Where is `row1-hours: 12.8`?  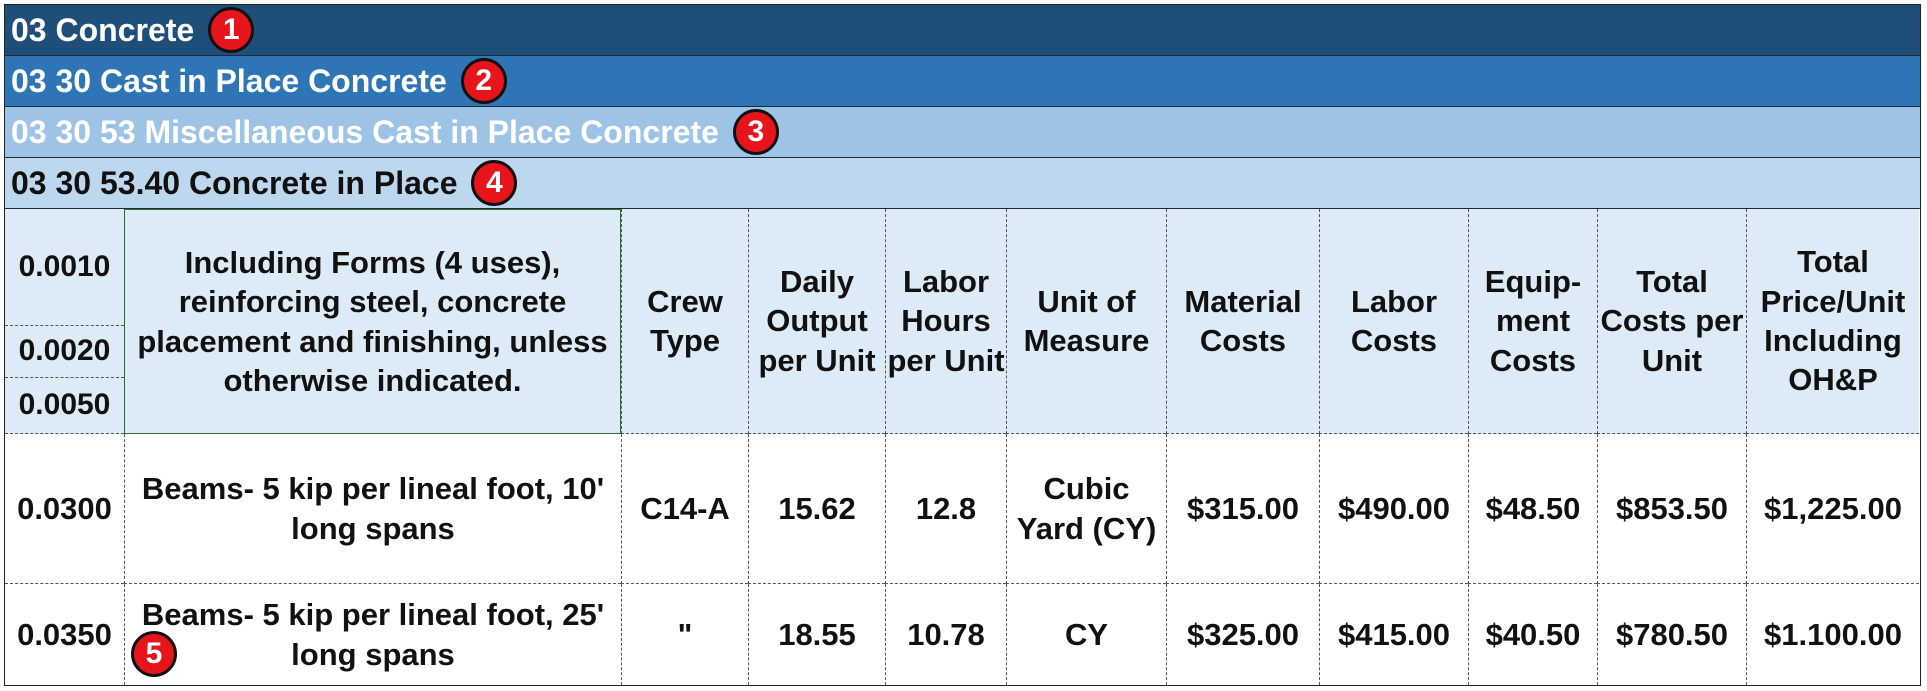 row1-hours: 12.8 is located at coordinates (945, 509).